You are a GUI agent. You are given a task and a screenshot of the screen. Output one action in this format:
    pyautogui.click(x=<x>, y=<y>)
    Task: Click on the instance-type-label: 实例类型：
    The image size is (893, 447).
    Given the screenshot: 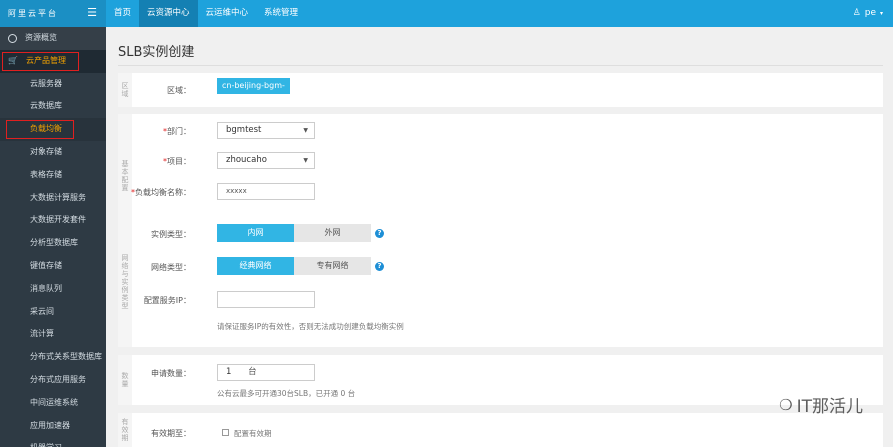 What is the action you would take?
    pyautogui.click(x=171, y=234)
    